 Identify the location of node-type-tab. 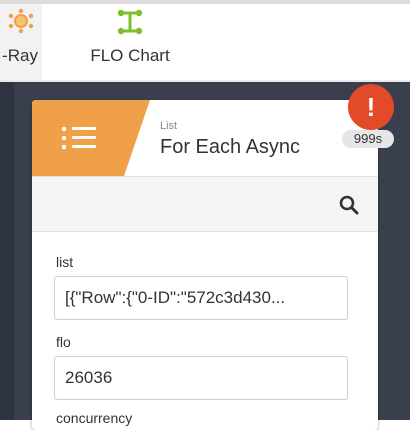
(91, 138).